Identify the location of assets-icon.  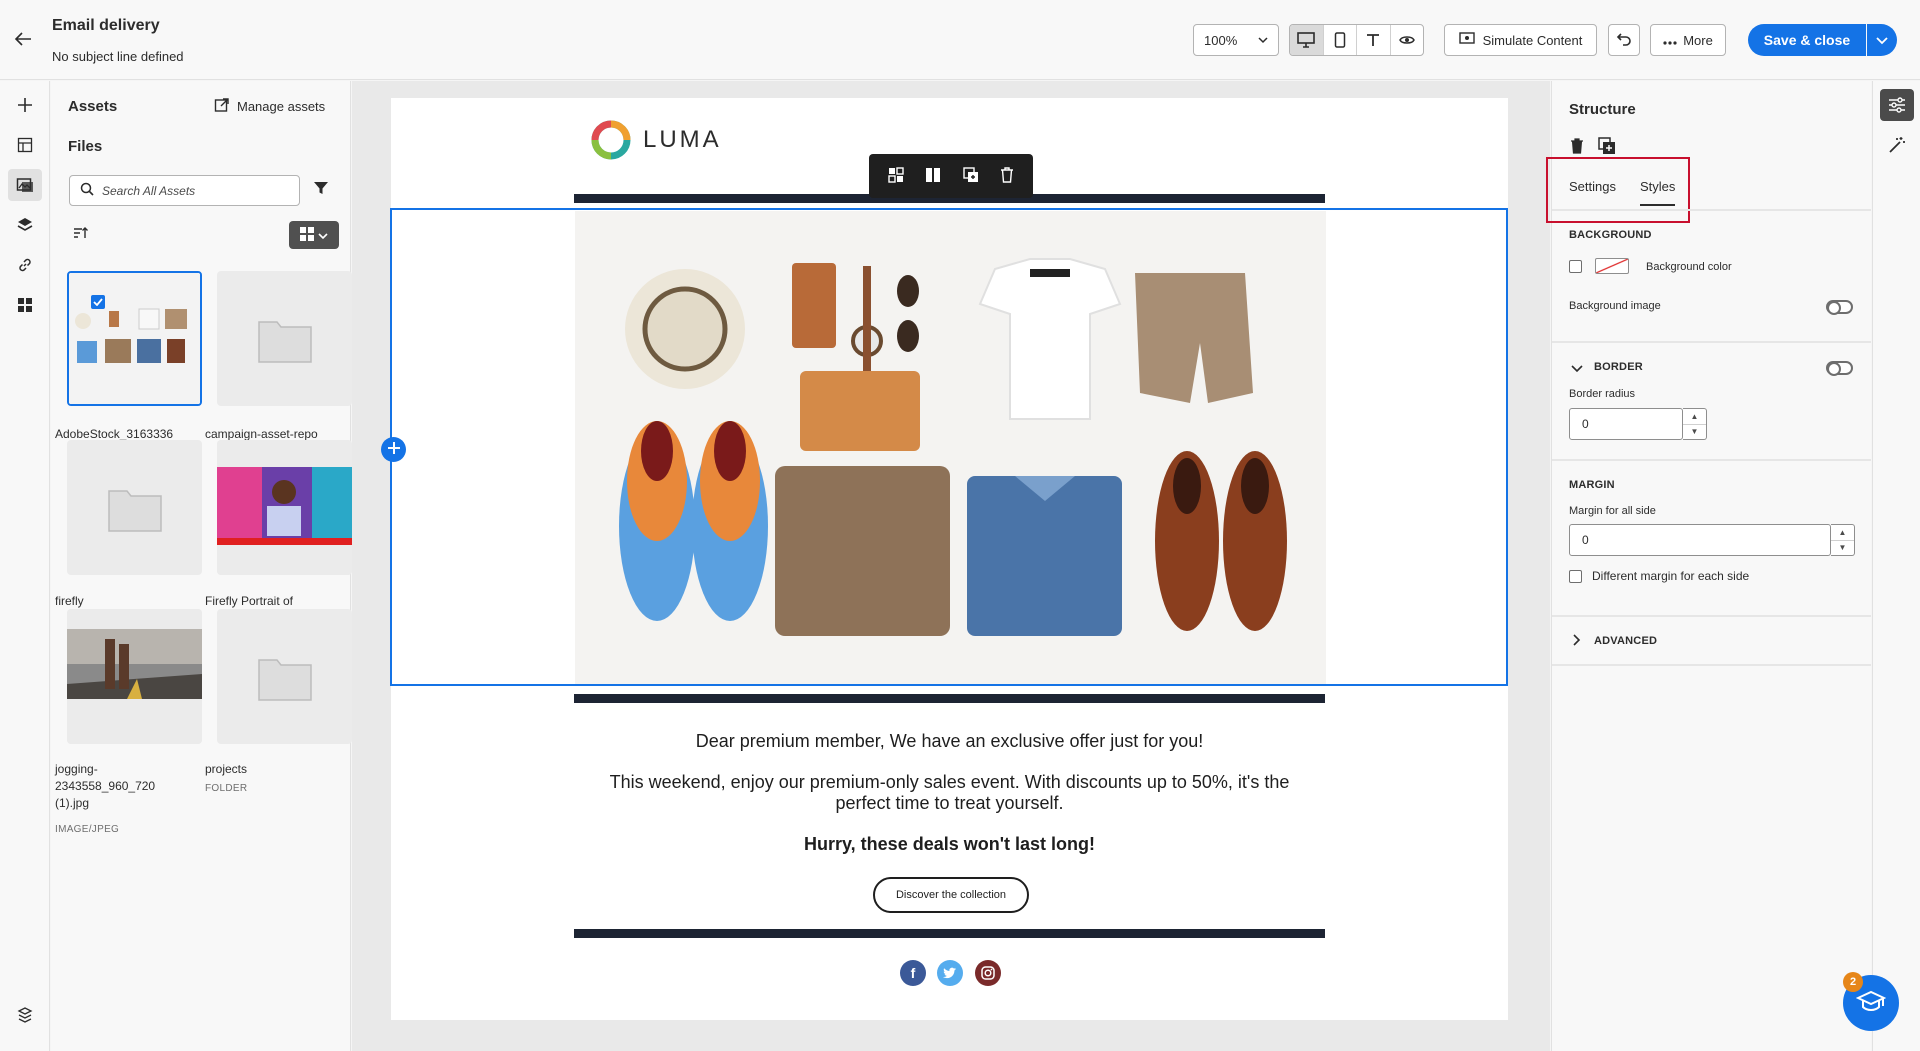
(25, 185).